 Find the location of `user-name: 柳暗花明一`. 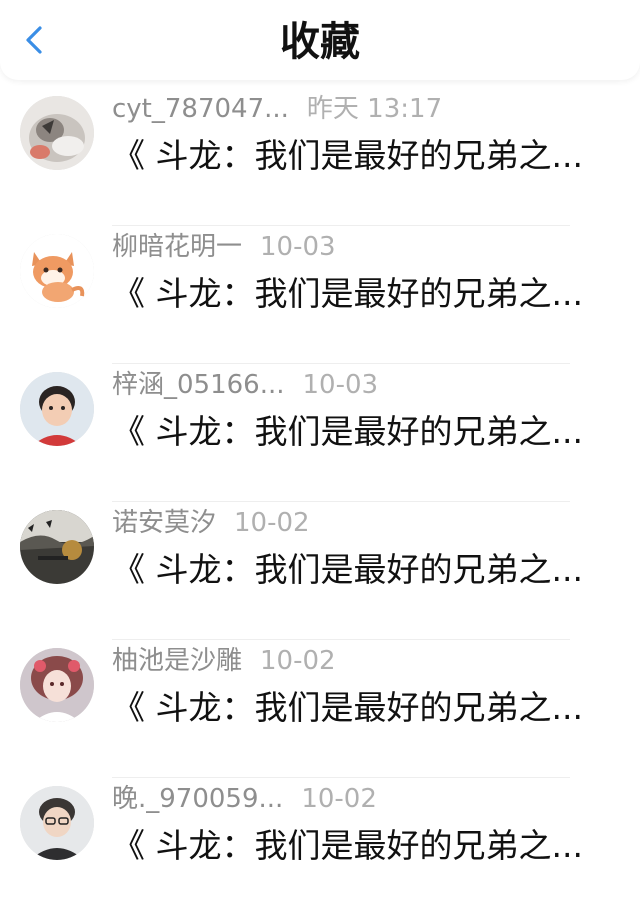

user-name: 柳暗花明一 is located at coordinates (177, 247).